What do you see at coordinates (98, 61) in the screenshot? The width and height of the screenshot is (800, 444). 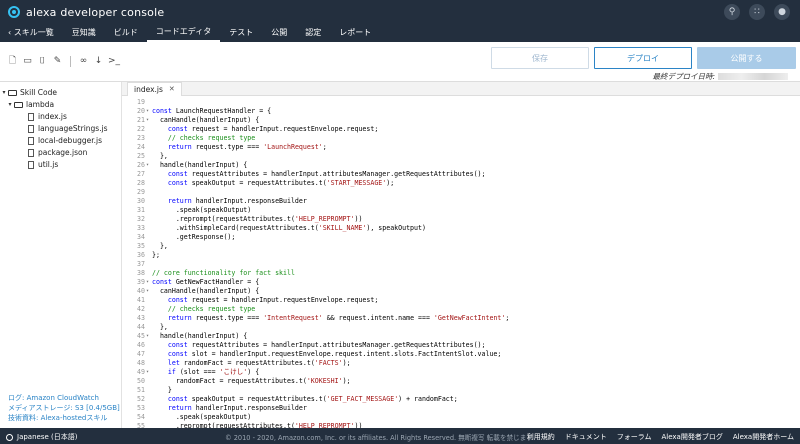 I see `download-icon: ↓` at bounding box center [98, 61].